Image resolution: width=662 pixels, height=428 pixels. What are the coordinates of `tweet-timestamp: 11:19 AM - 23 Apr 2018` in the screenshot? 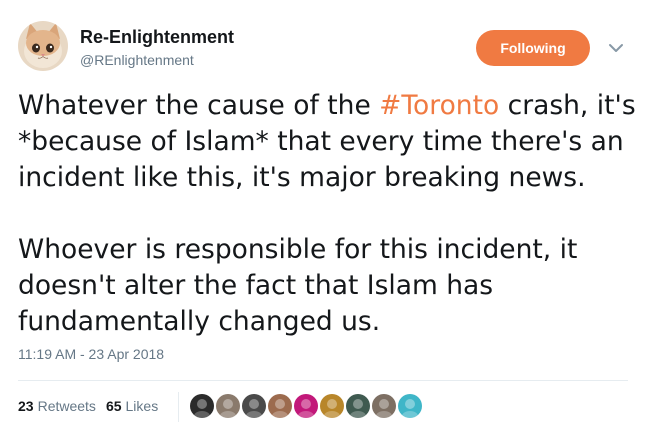 It's located at (91, 354).